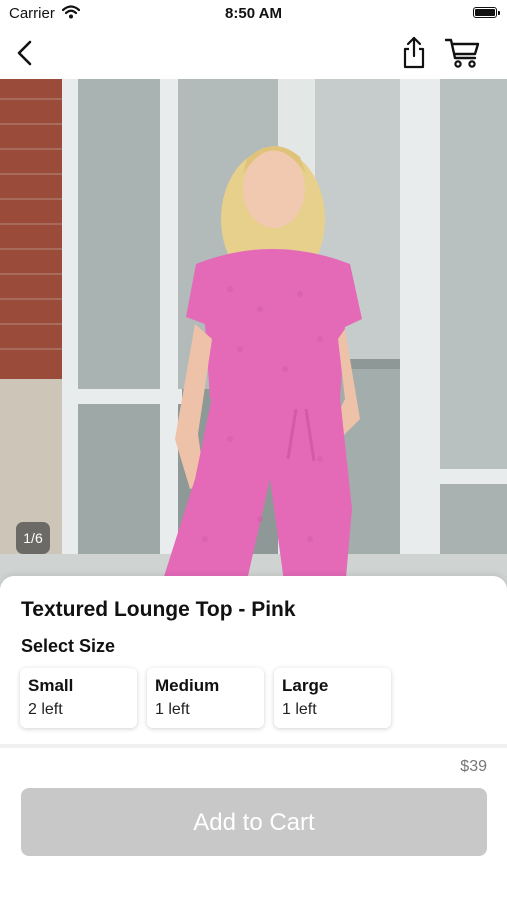  Describe the element at coordinates (473, 766) in the screenshot. I see `price-label: $39` at that location.